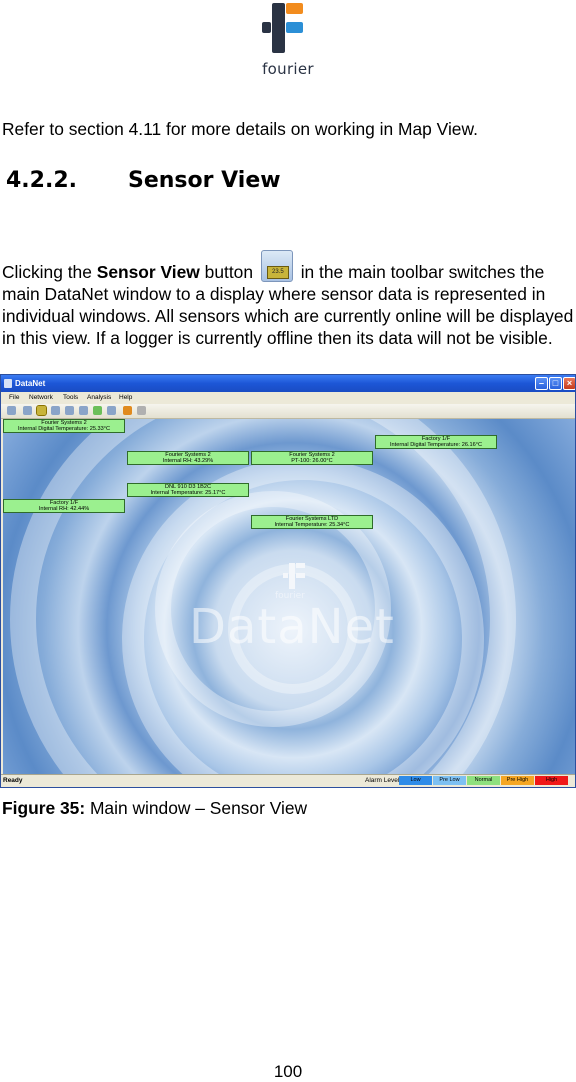  Describe the element at coordinates (69, 410) in the screenshot. I see `toolbar-graph-icon` at that location.